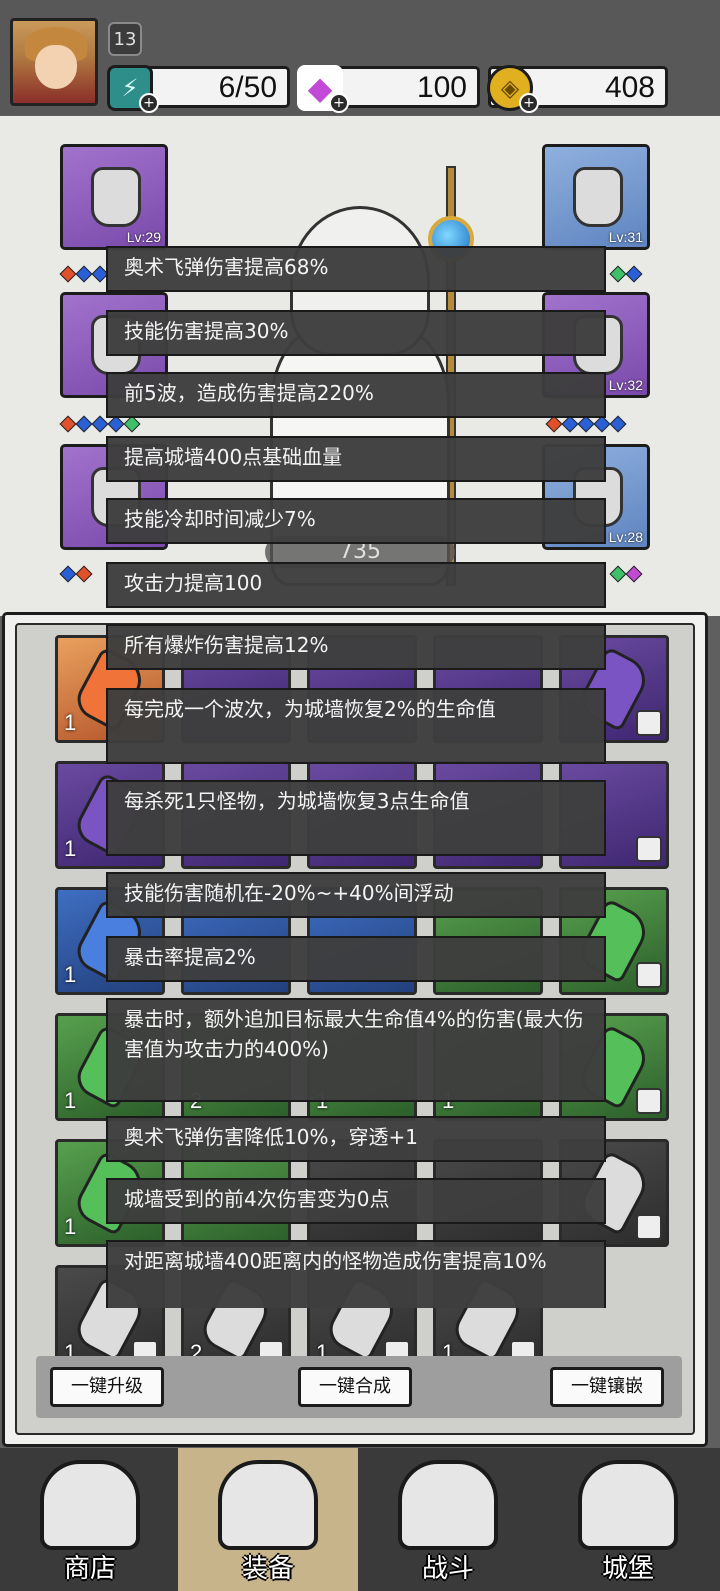  I want to click on inlay-all-button: 一键镶嵌, so click(607, 1387).